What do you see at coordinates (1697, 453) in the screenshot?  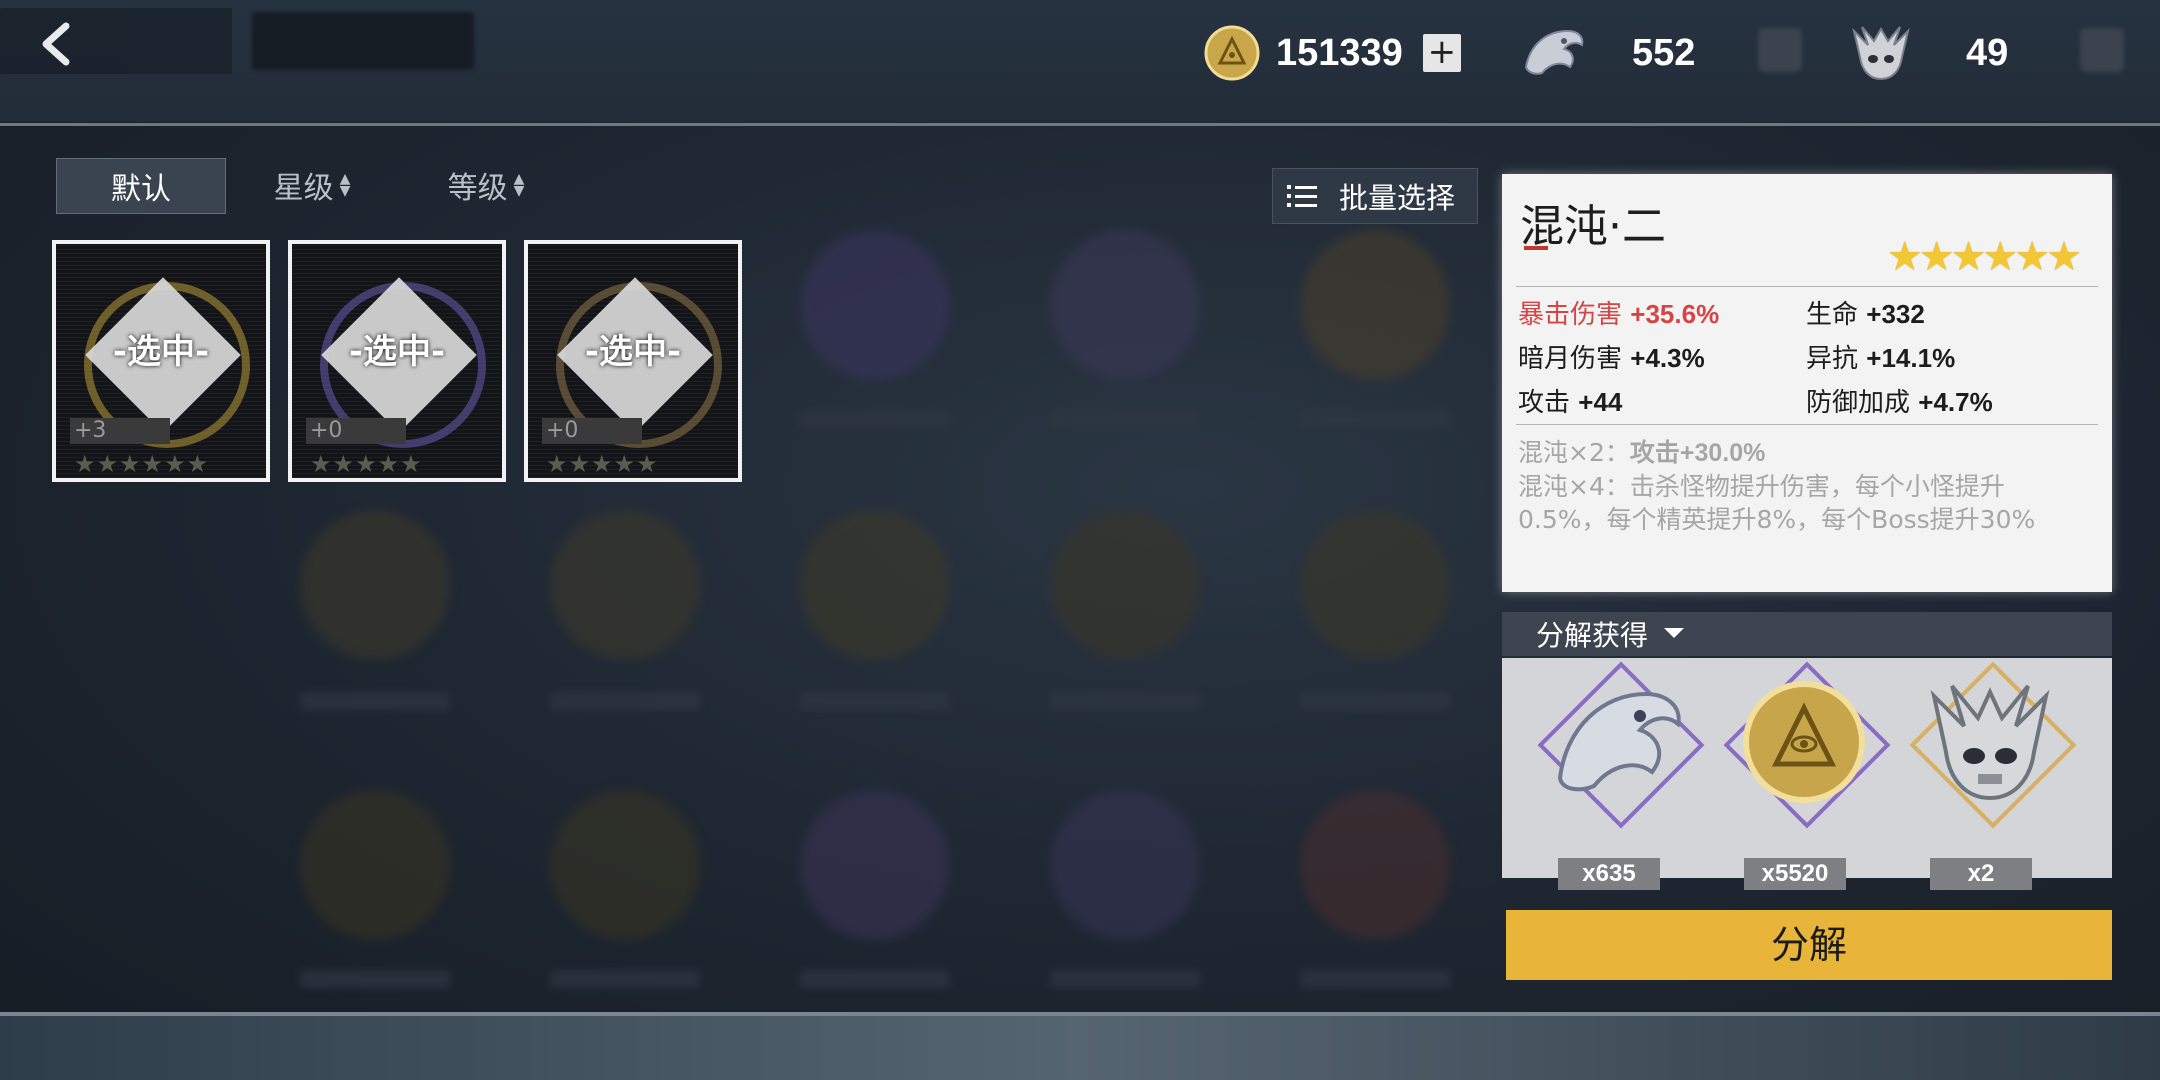 I see `set-bonus-2-value: 攻击+30.0%` at bounding box center [1697, 453].